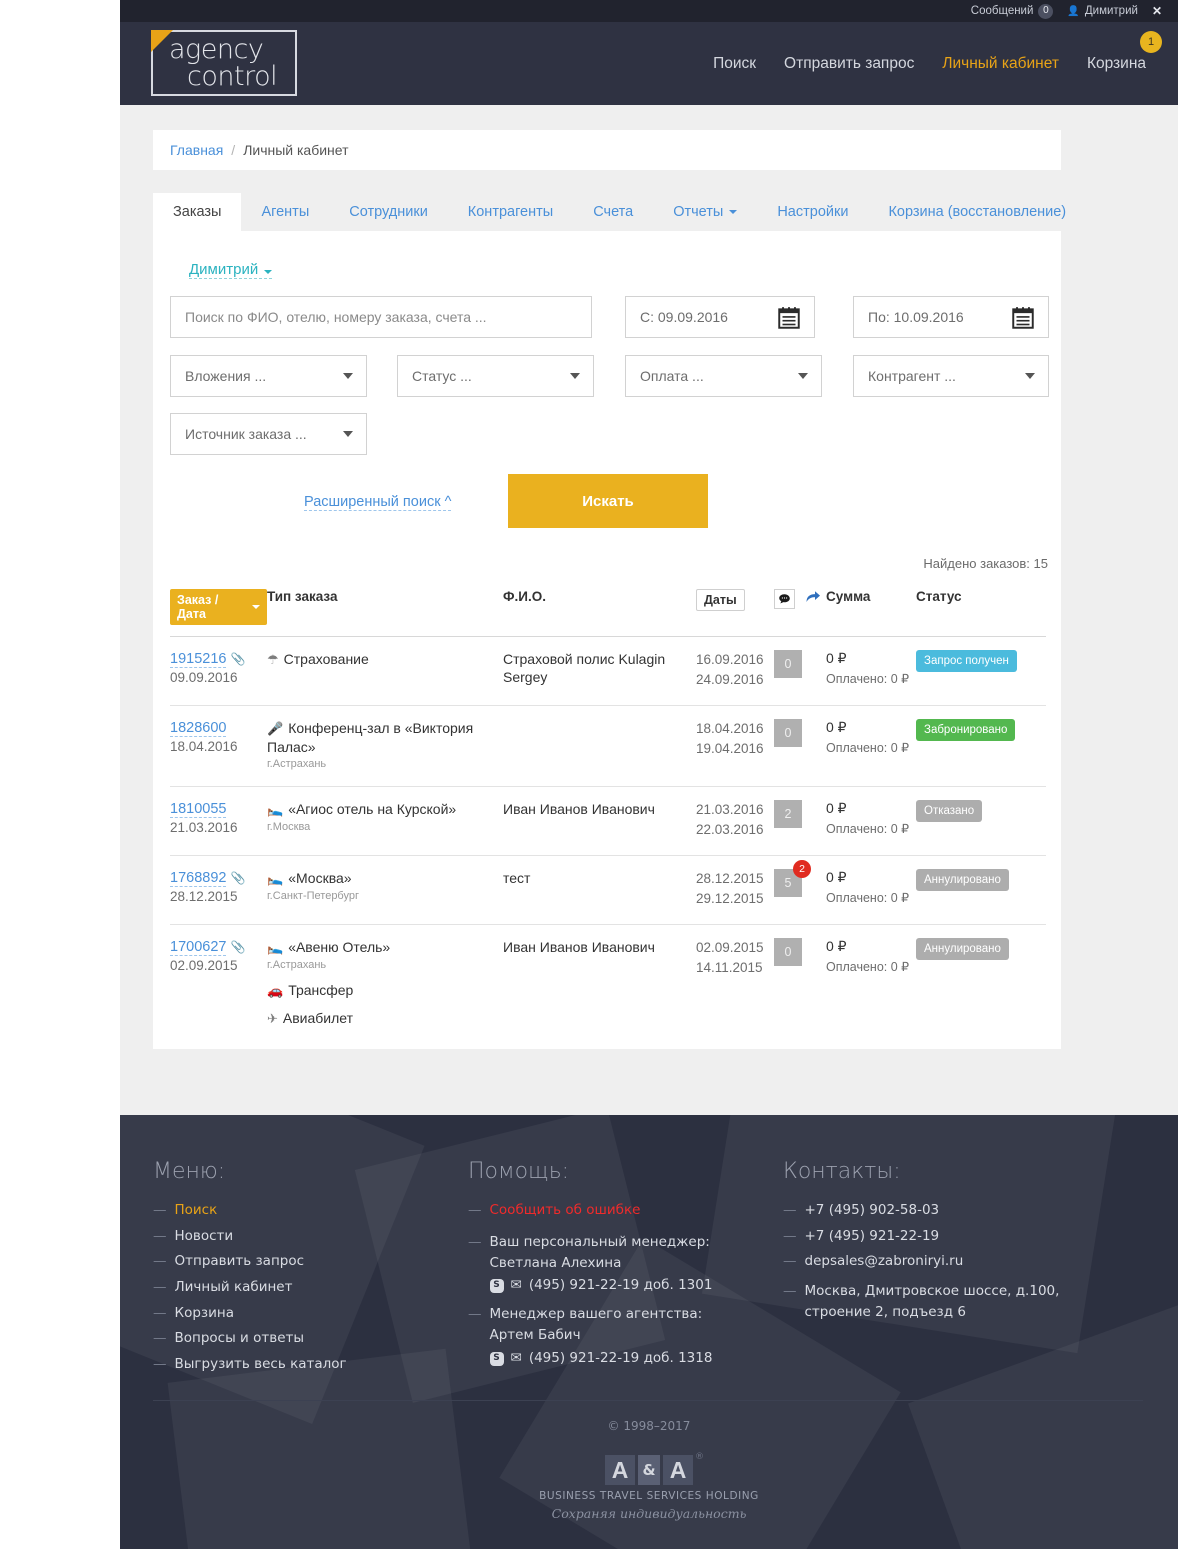 This screenshot has width=1178, height=1549. Describe the element at coordinates (966, 730) in the screenshot. I see `status-badge: Забронировано` at that location.